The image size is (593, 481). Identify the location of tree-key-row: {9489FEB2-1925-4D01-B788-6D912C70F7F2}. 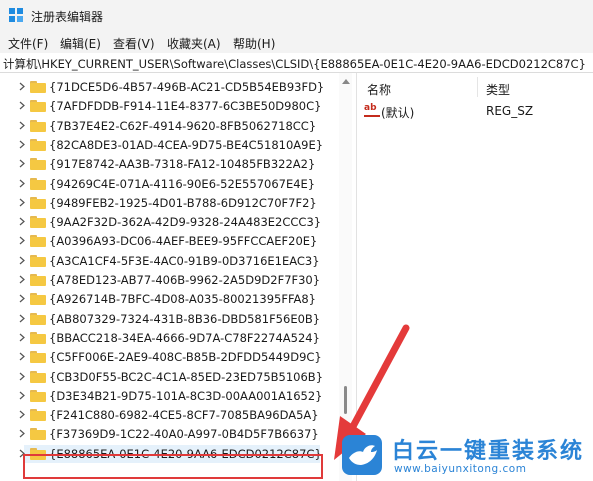
(170, 203).